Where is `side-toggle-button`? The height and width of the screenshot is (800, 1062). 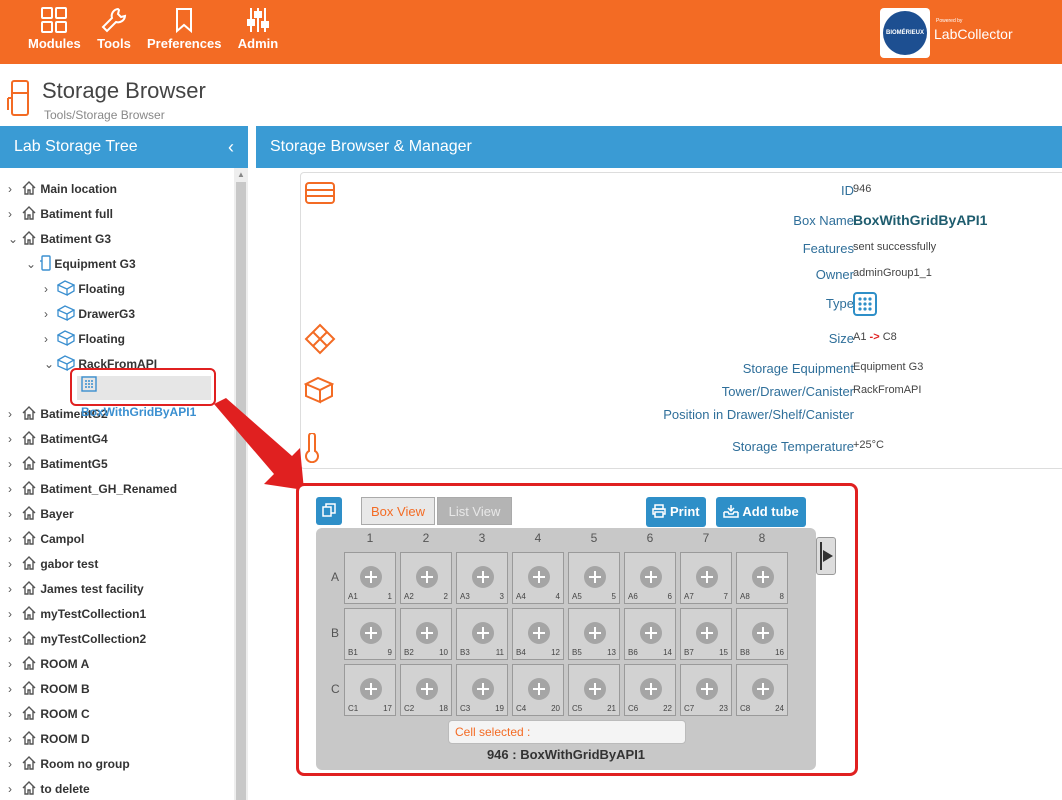
side-toggle-button is located at coordinates (826, 556).